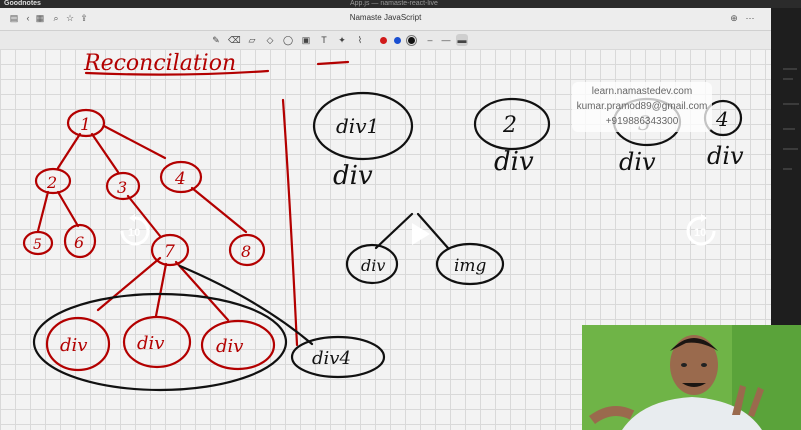 This screenshot has width=801, height=430. Describe the element at coordinates (734, 18) in the screenshot. I see `add-page-icon: ⊕` at that location.